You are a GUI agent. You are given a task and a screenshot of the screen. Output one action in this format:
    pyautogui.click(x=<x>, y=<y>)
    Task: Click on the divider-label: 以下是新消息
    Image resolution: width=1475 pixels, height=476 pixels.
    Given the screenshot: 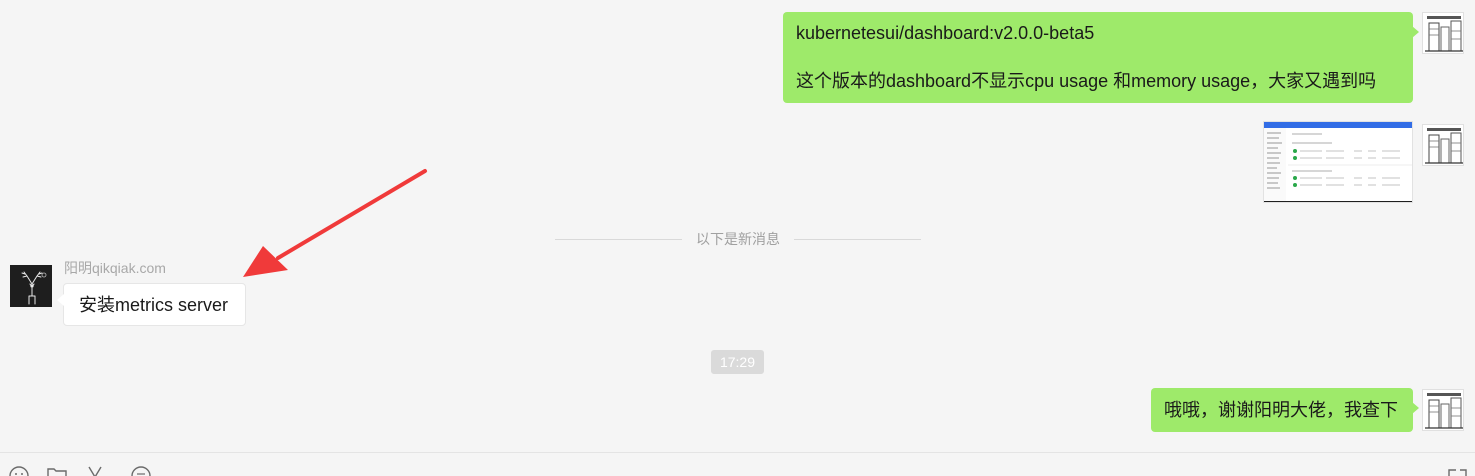 What is the action you would take?
    pyautogui.click(x=738, y=239)
    